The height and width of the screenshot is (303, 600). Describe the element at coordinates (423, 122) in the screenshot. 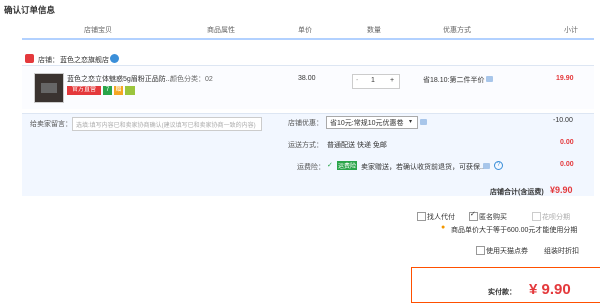

I see `discount-info-icon` at that location.